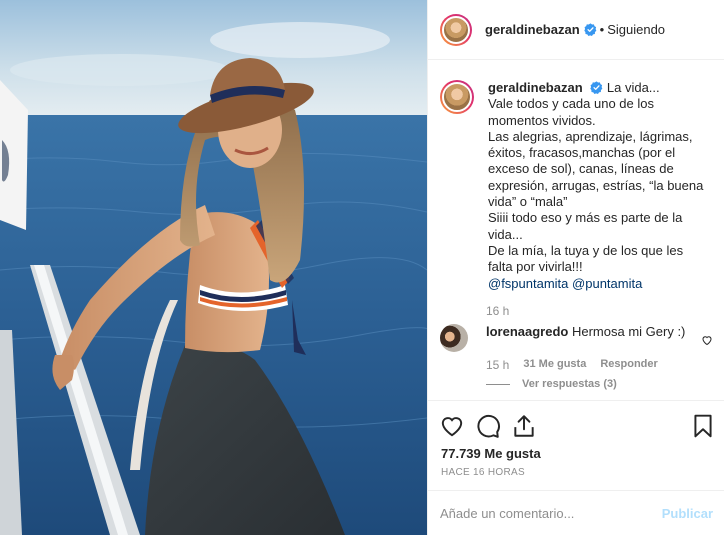 This screenshot has width=724, height=535. What do you see at coordinates (528, 283) in the screenshot?
I see `mention-link: @fspuntamita` at bounding box center [528, 283].